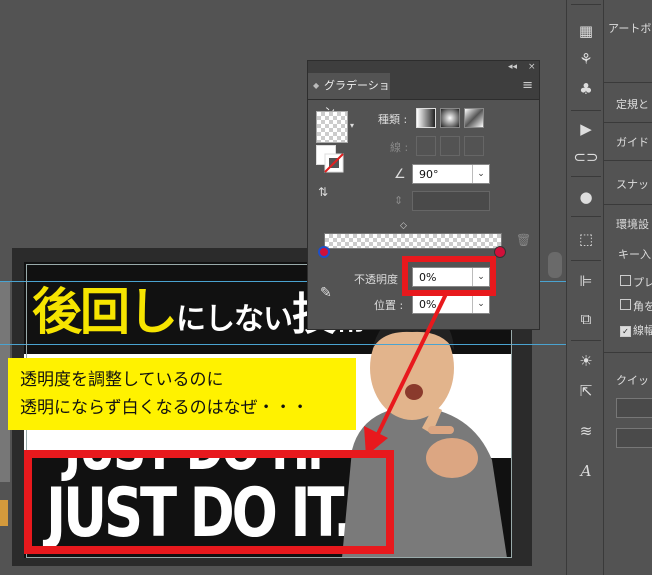 The image size is (652, 575). Describe the element at coordinates (630, 28) in the screenshot. I see `artboard-label: アートボ` at that location.